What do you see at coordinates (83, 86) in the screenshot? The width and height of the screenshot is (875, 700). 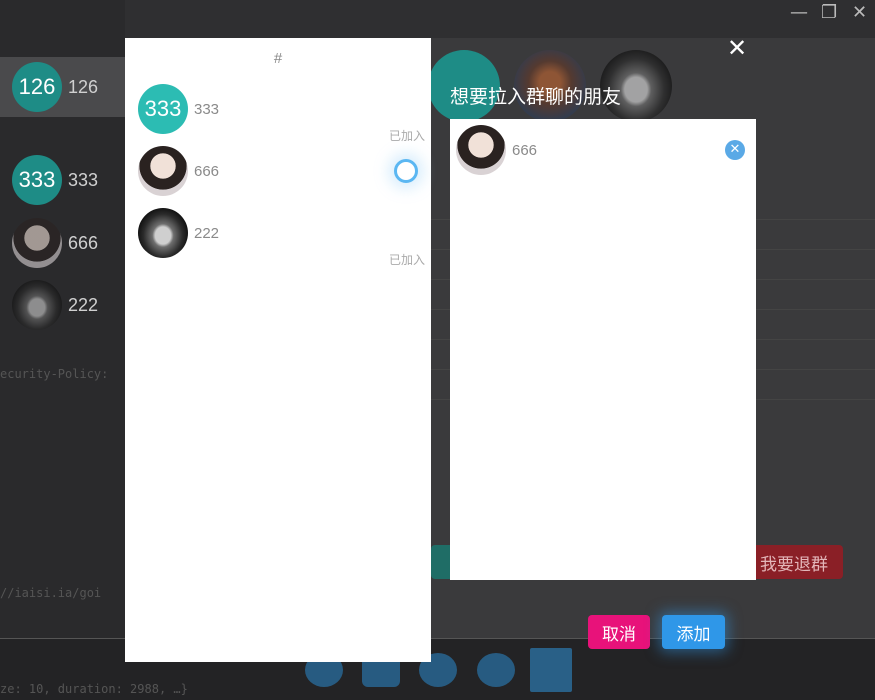 I see `contact-name: 126` at bounding box center [83, 86].